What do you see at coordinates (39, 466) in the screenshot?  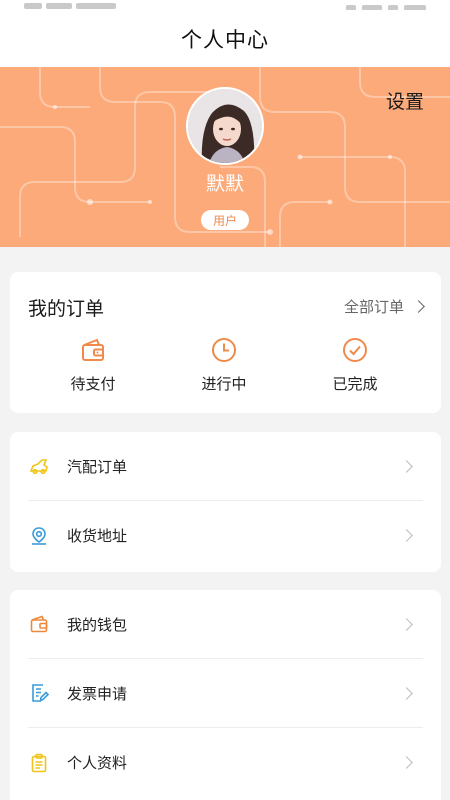 I see `car-icon` at bounding box center [39, 466].